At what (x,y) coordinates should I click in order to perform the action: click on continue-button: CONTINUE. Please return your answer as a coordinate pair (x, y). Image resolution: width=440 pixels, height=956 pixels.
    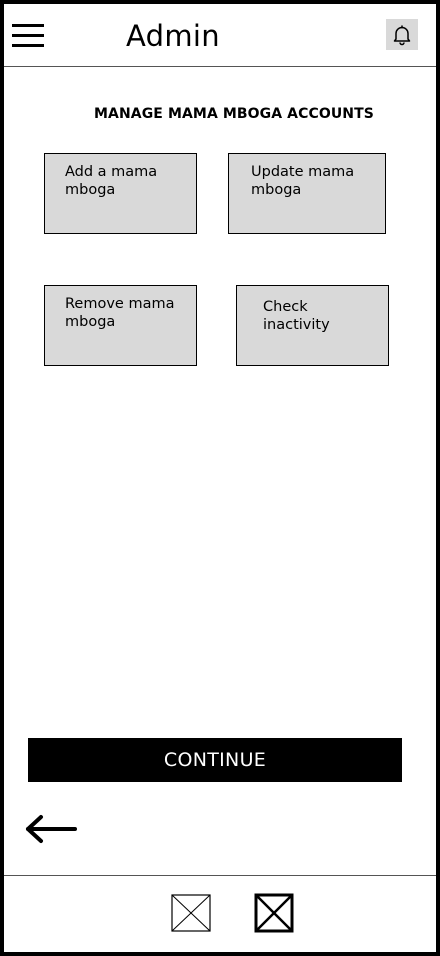
    Looking at the image, I should click on (215, 760).